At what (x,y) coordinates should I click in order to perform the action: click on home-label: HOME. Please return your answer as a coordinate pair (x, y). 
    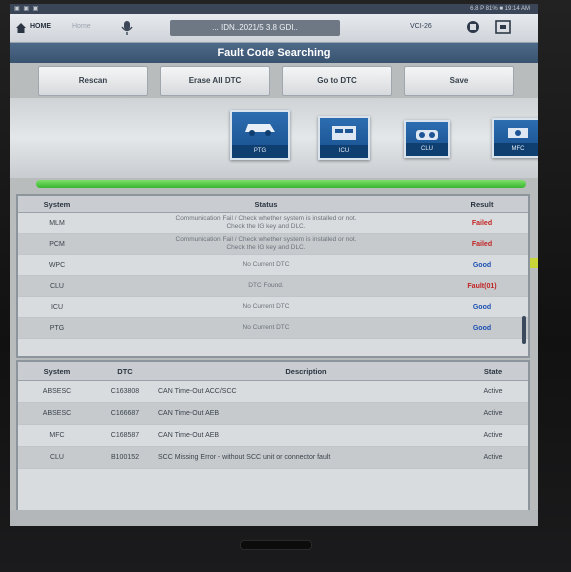
    Looking at the image, I should click on (40, 26).